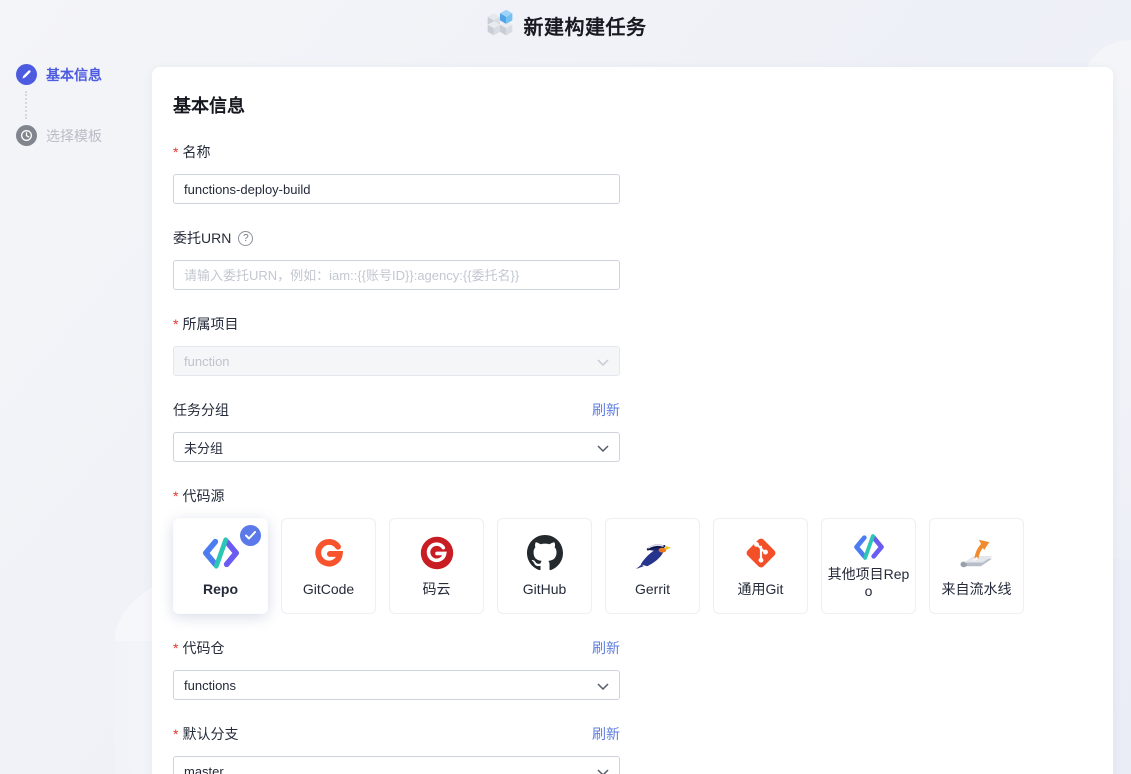 This screenshot has width=1131, height=774. Describe the element at coordinates (606, 648) in the screenshot. I see `refresh-repo-link: 刷新` at that location.